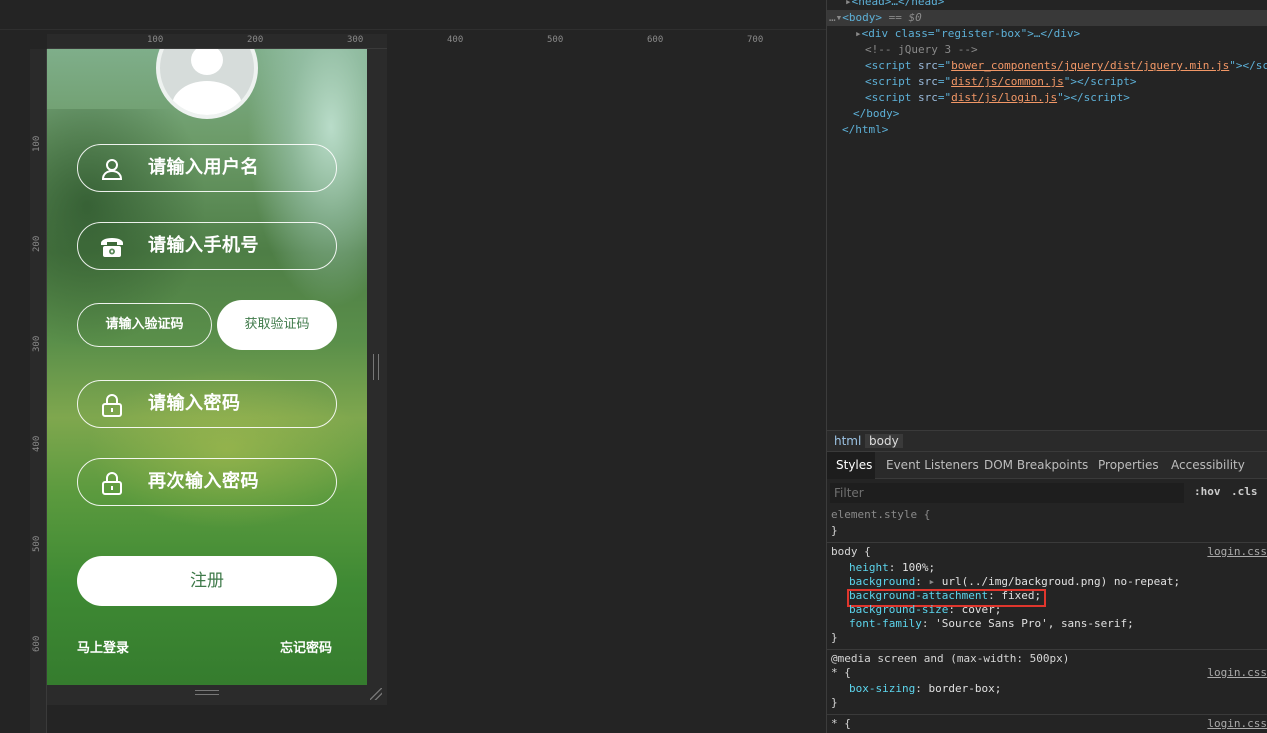 Image resolution: width=1267 pixels, height=733 pixels. Describe the element at coordinates (1207, 491) in the screenshot. I see `hover-state-toggle: :hov` at that location.